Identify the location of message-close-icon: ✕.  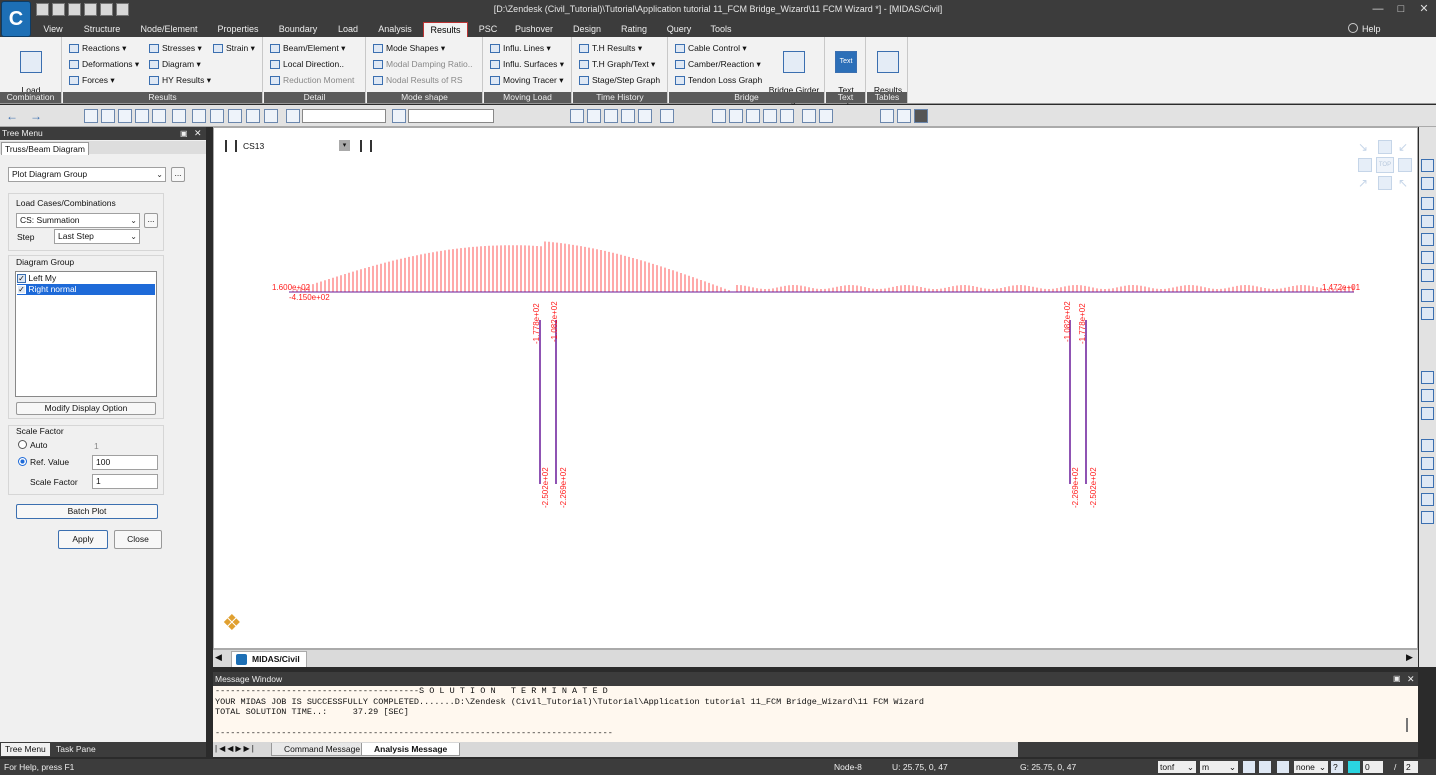
(1411, 679).